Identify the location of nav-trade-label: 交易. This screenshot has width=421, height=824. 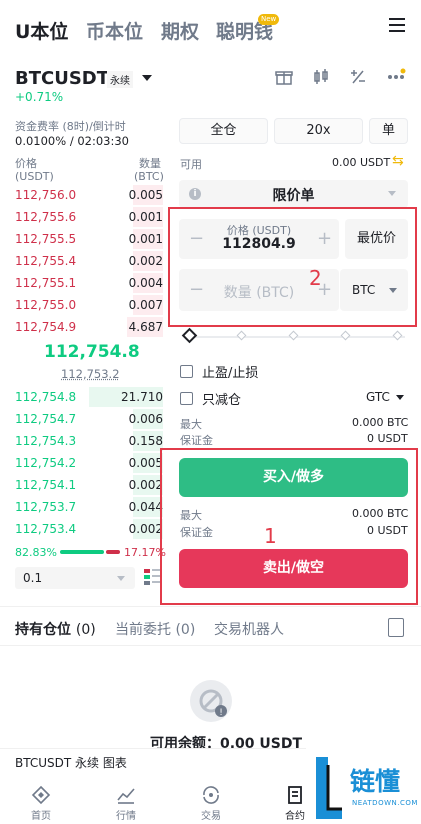
(211, 816).